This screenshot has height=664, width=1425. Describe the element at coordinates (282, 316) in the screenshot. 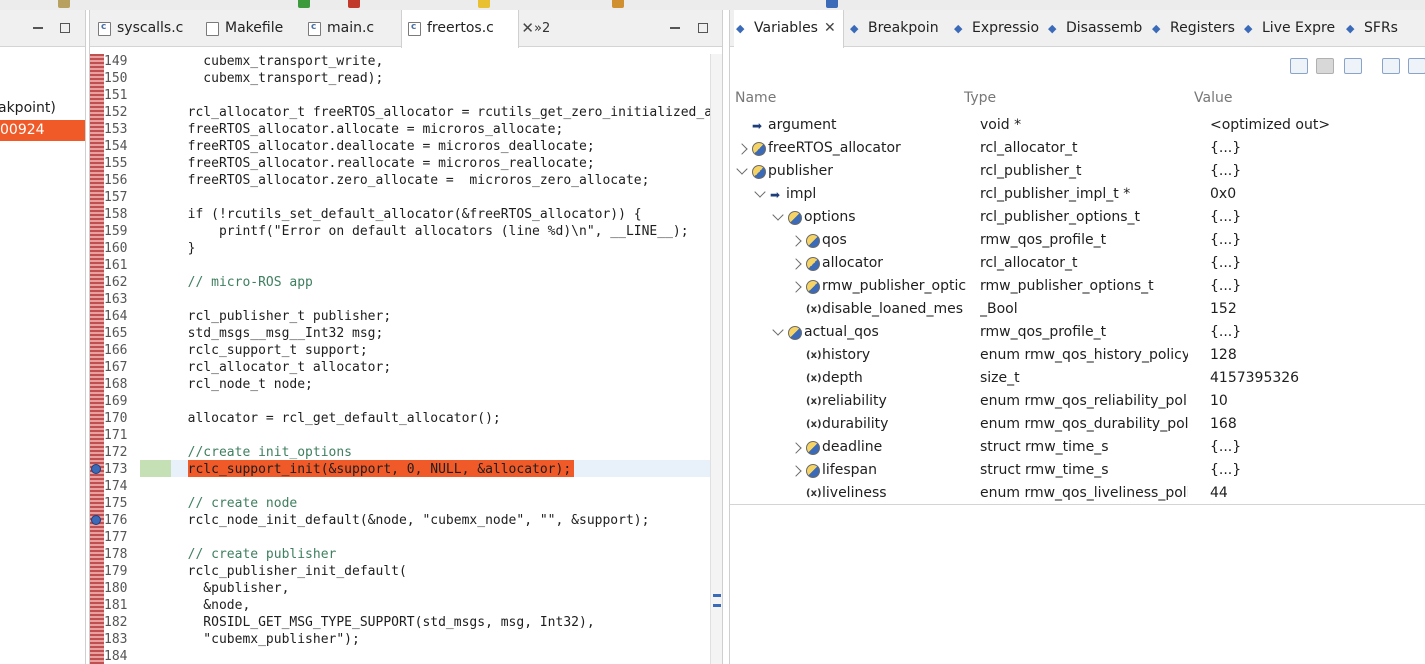

I see `code-line: rcl_publisher_t publisher;` at that location.